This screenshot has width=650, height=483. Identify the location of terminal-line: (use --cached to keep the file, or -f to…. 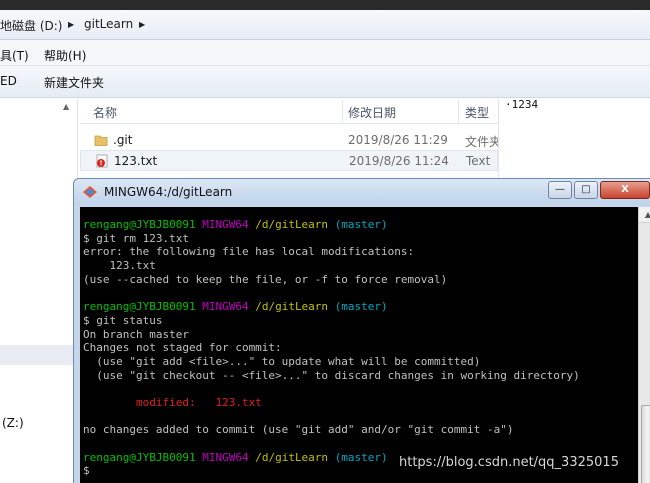
(265, 279).